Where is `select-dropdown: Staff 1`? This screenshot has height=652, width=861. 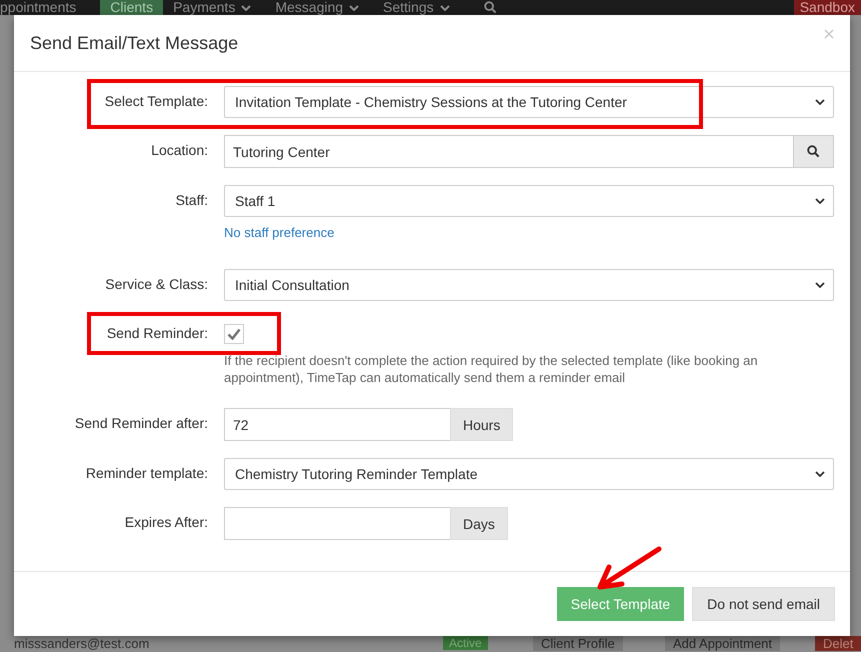
select-dropdown: Staff 1 is located at coordinates (529, 201).